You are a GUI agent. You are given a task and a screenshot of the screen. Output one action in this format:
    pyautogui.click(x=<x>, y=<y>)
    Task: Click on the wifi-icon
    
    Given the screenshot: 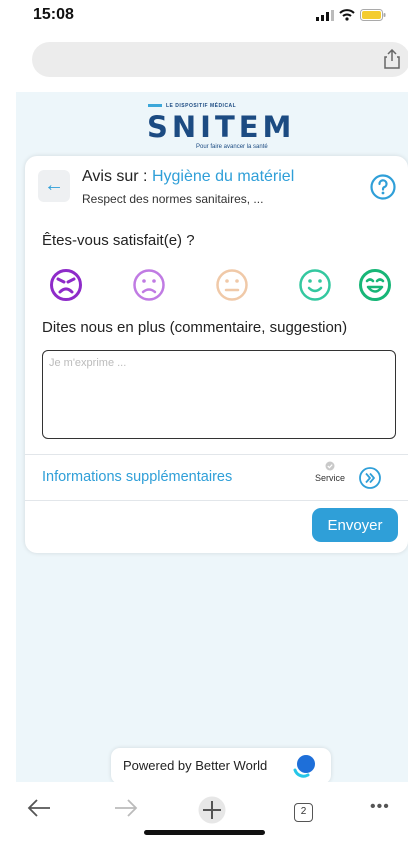 What is the action you would take?
    pyautogui.click(x=347, y=15)
    